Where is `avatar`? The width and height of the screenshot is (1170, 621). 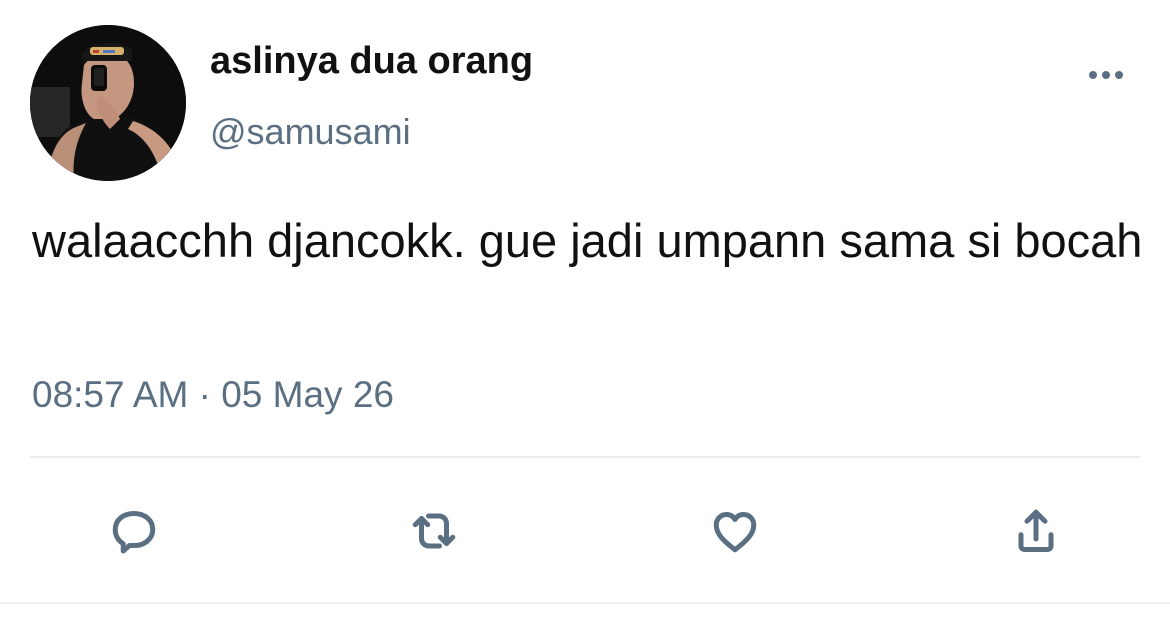
avatar is located at coordinates (108, 103).